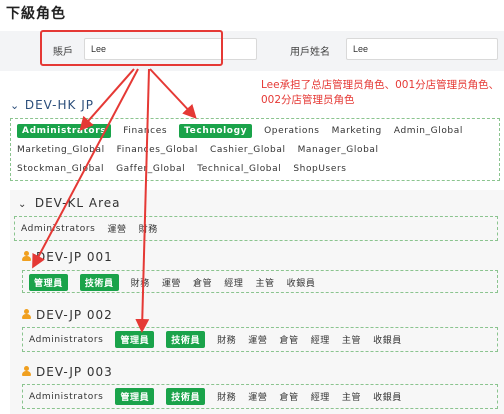  I want to click on account-highlight-box, so click(131, 48).